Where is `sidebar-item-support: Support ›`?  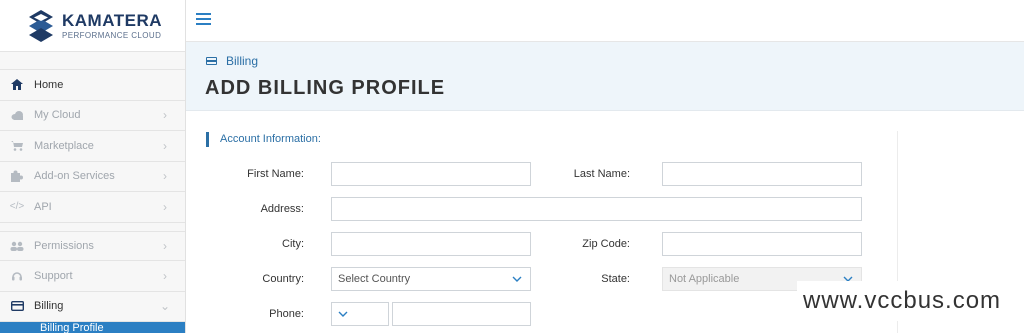
sidebar-item-support: Support › is located at coordinates (92, 276).